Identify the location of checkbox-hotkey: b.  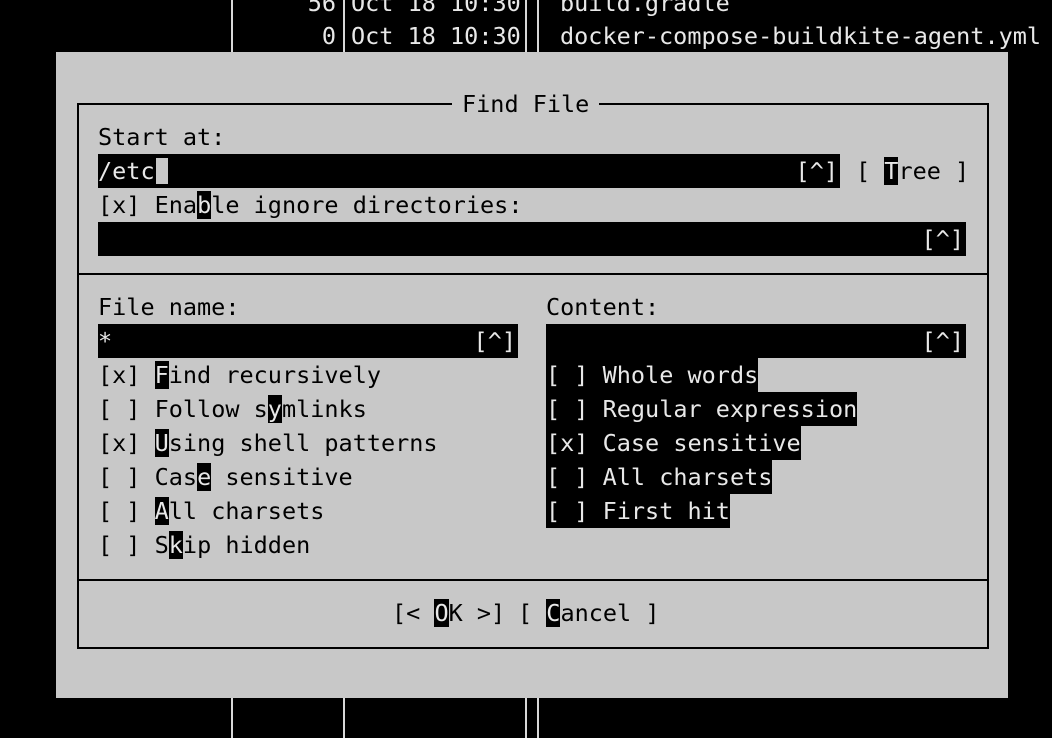
(204, 205).